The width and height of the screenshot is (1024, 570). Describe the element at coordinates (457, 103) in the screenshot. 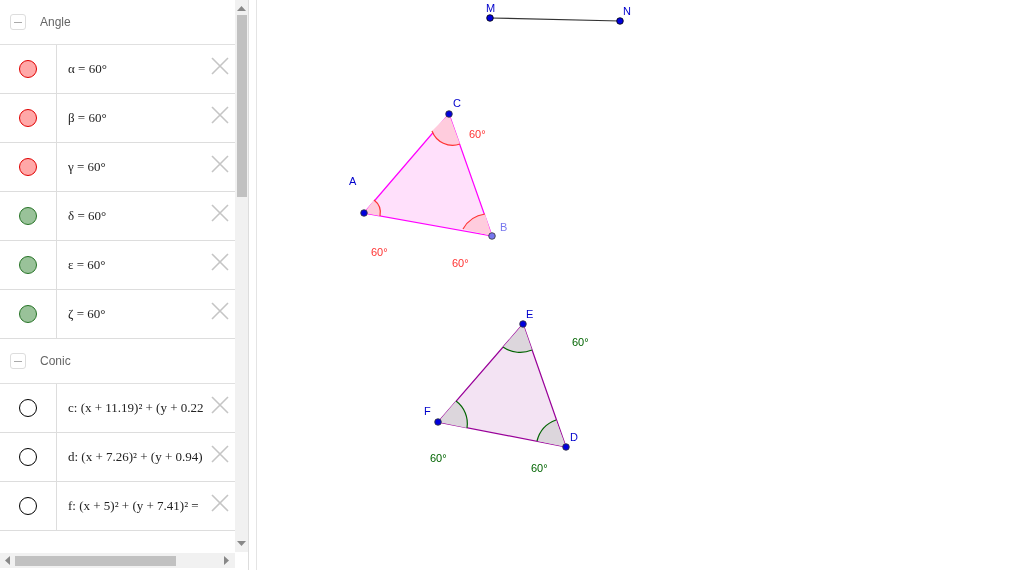

I see `point-label: C` at that location.